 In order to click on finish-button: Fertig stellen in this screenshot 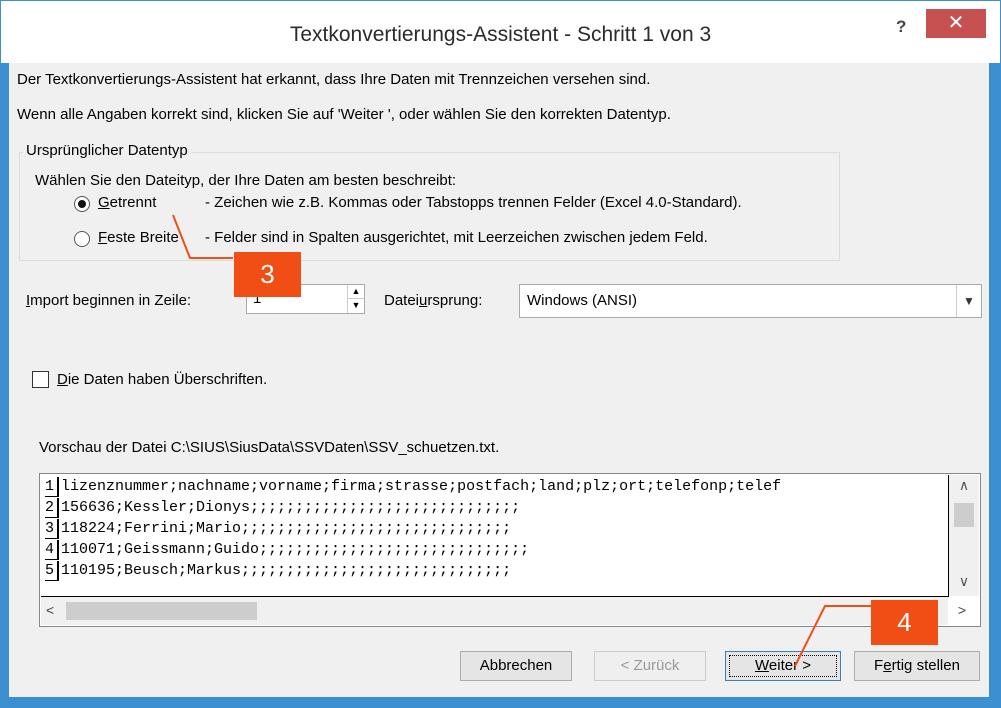, I will do `click(917, 666)`.